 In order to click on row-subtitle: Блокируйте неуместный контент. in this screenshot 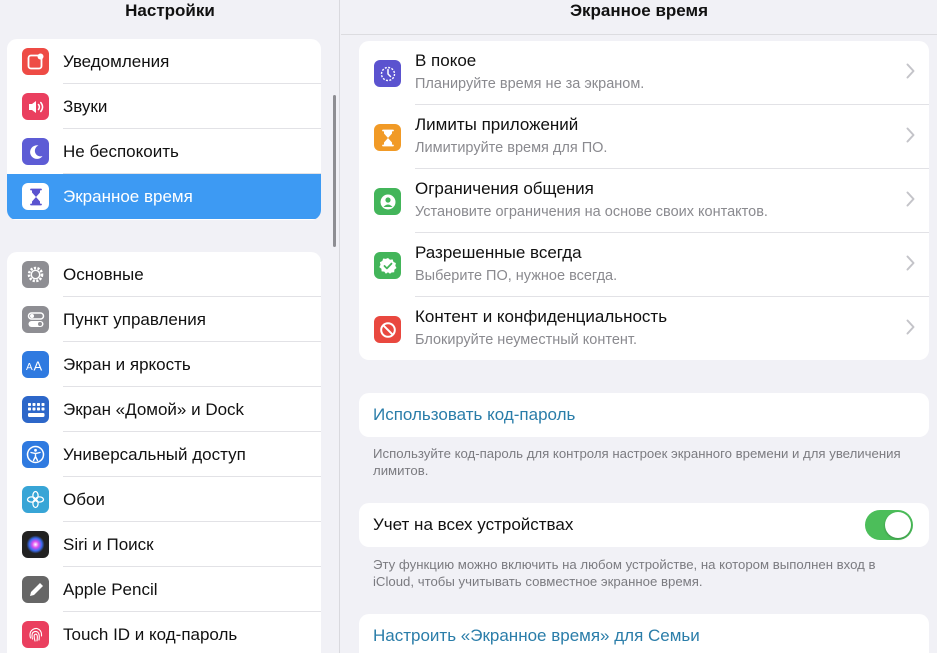, I will do `click(526, 340)`.